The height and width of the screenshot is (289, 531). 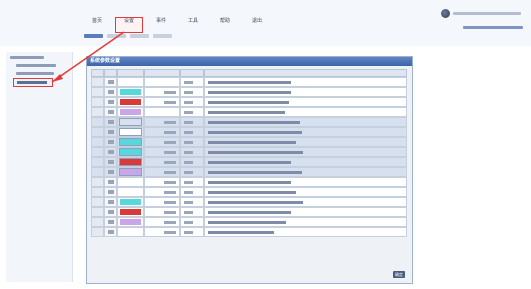 I want to click on tree-item-root, so click(x=27, y=57).